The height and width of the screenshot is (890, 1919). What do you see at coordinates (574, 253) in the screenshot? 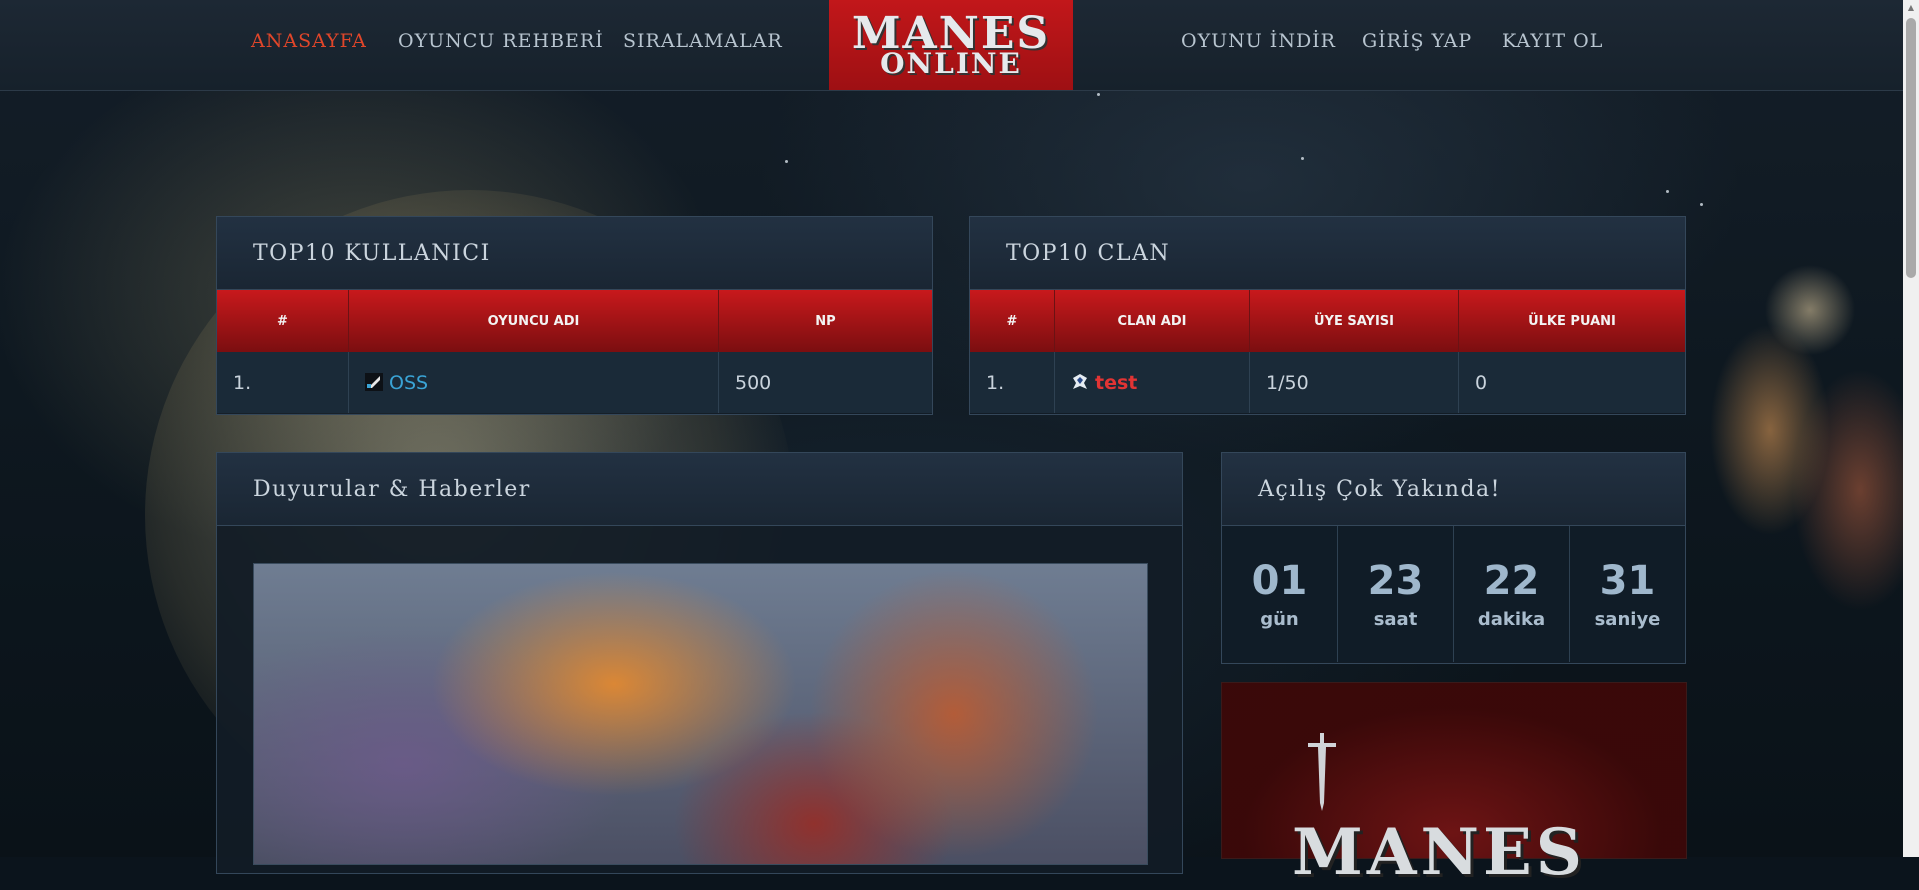
I see `top-users-header: TOP10 KULLANICI` at bounding box center [574, 253].